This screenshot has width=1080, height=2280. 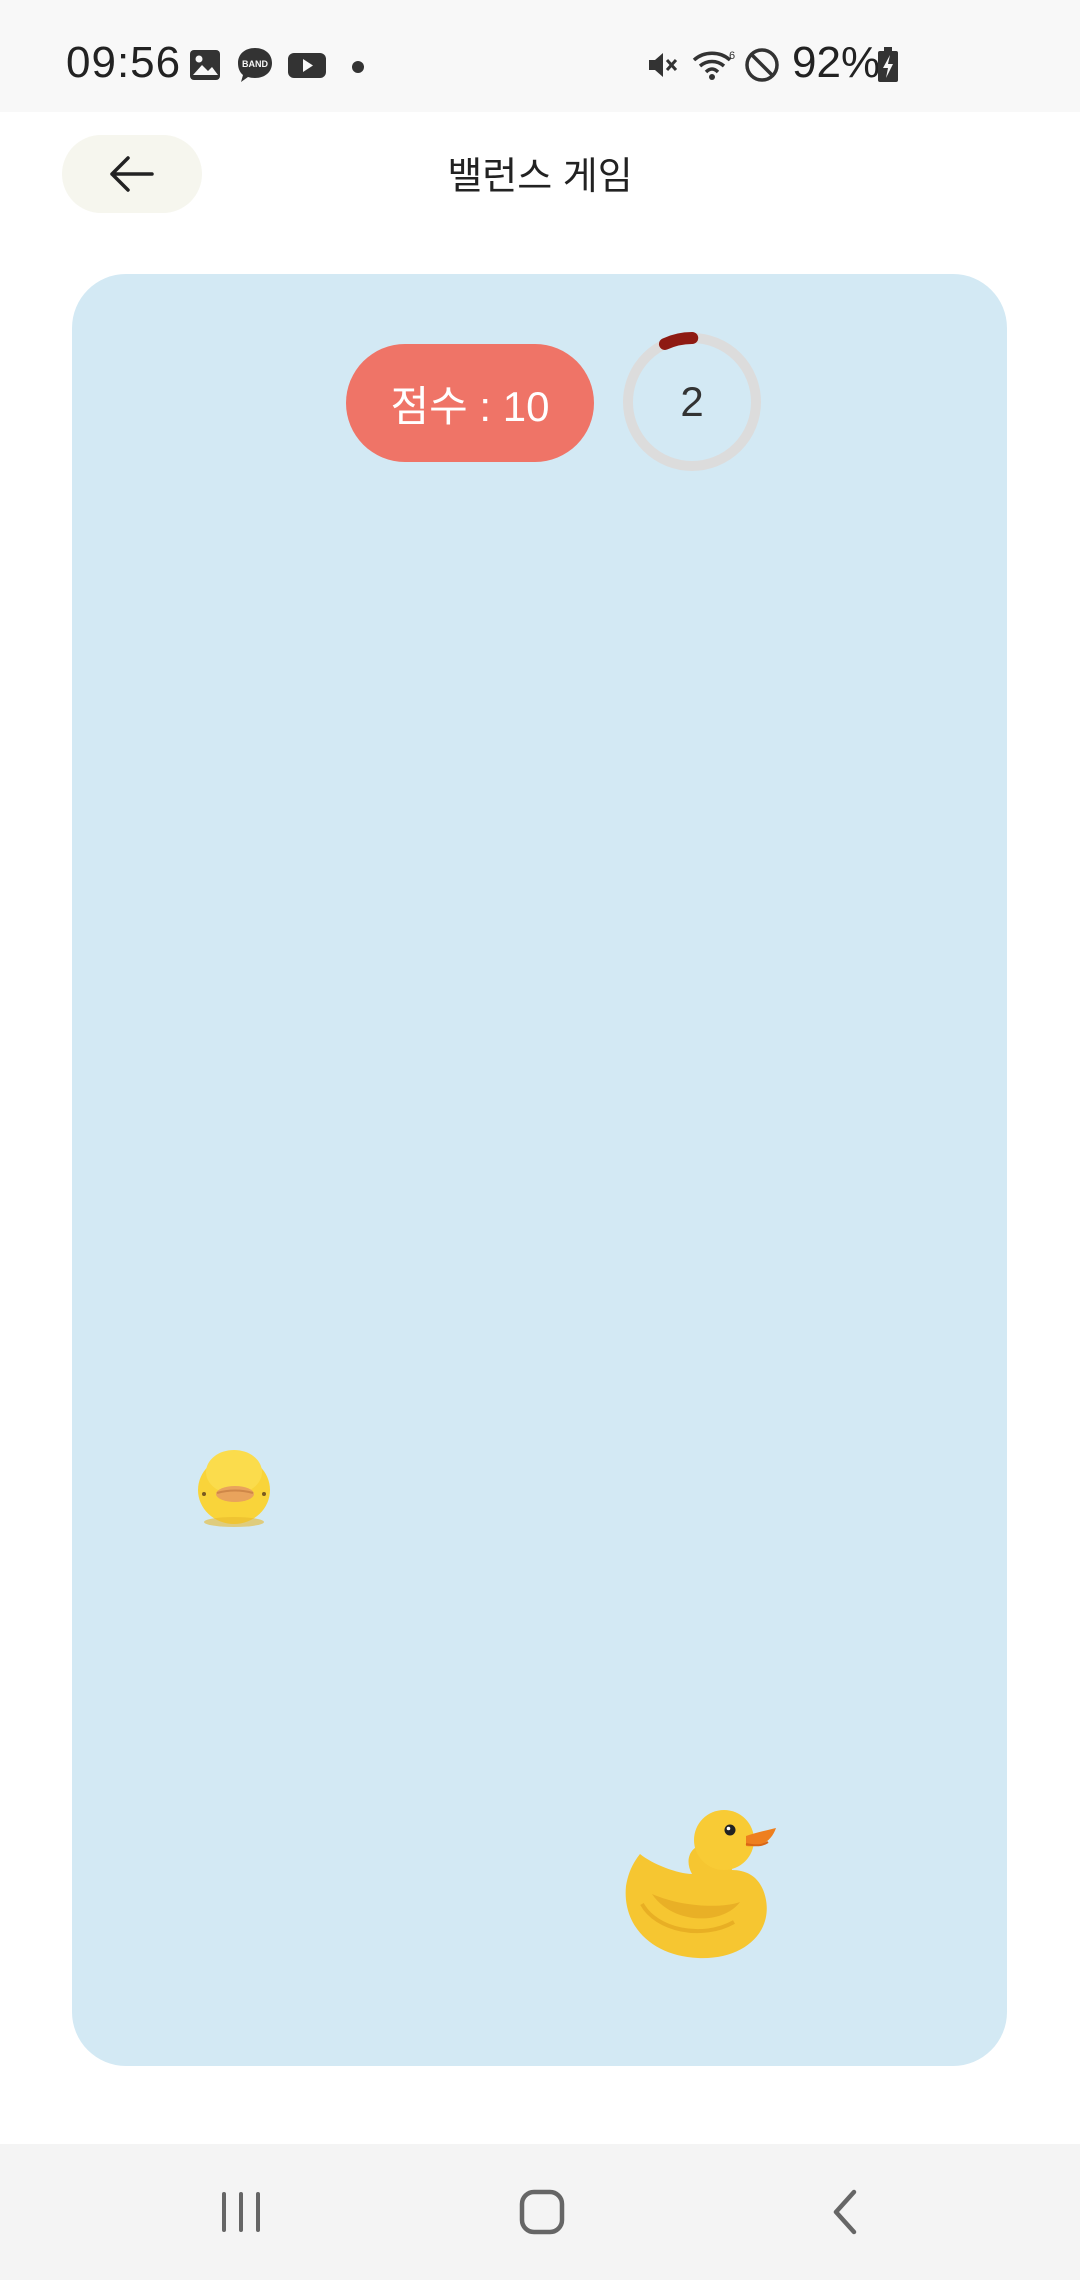 I want to click on band-label: BAND, so click(x=255, y=64).